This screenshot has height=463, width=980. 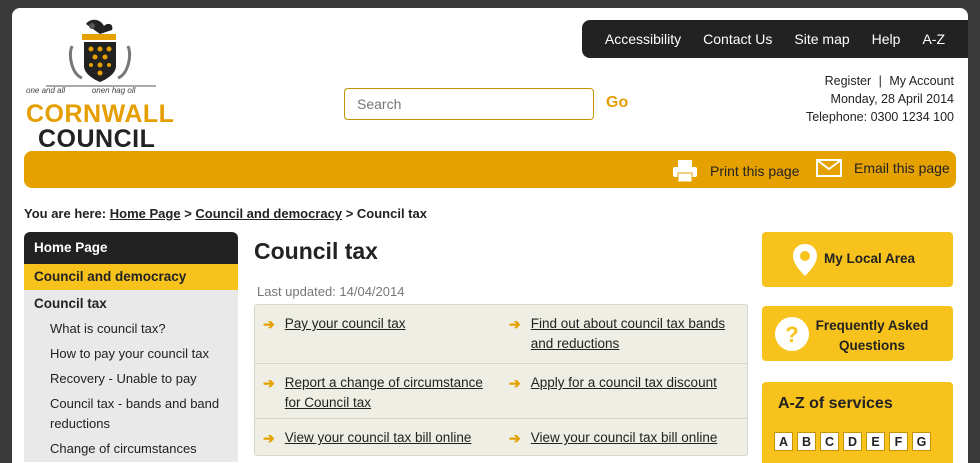 I want to click on print-page-button: Print this page, so click(x=736, y=171).